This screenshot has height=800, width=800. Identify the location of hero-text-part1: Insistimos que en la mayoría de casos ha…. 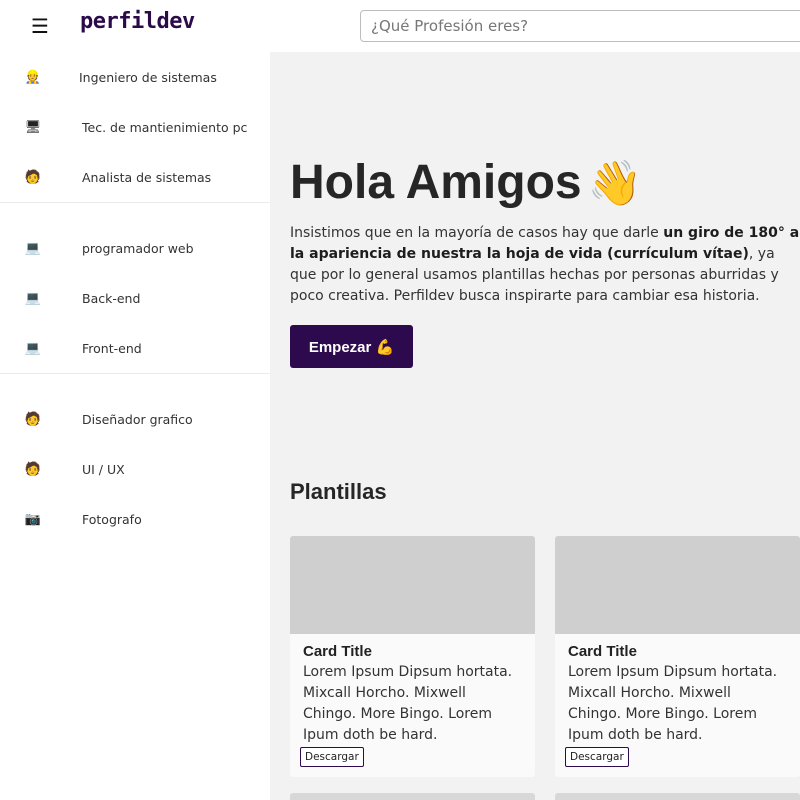
(477, 233).